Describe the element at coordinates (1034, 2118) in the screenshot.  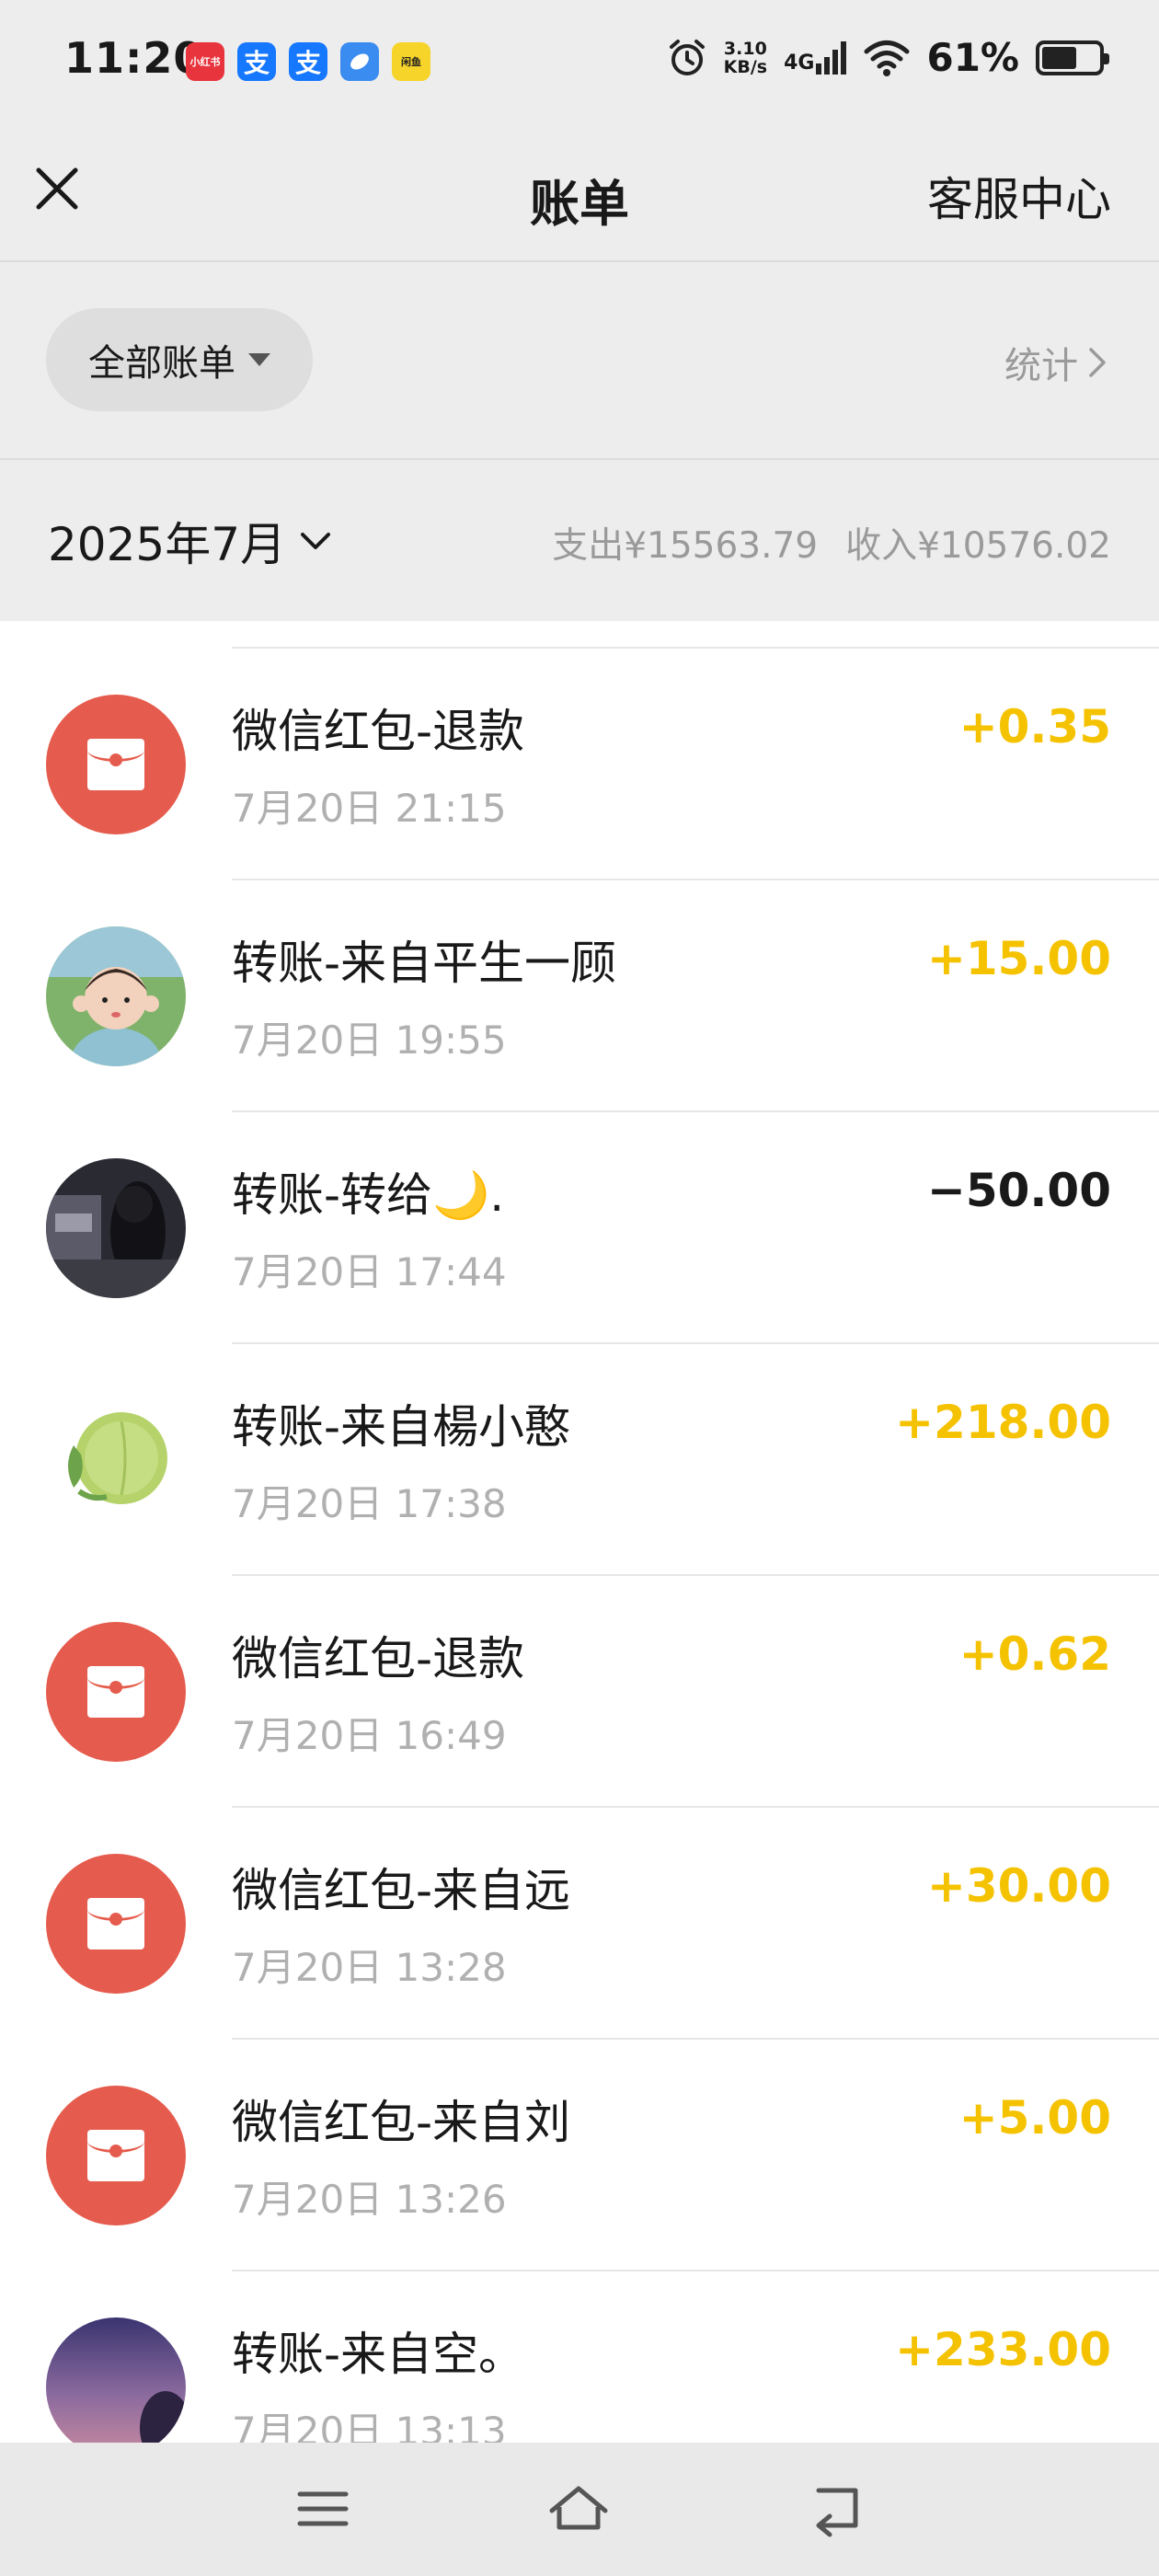
I see `transaction-amount: +5.00` at that location.